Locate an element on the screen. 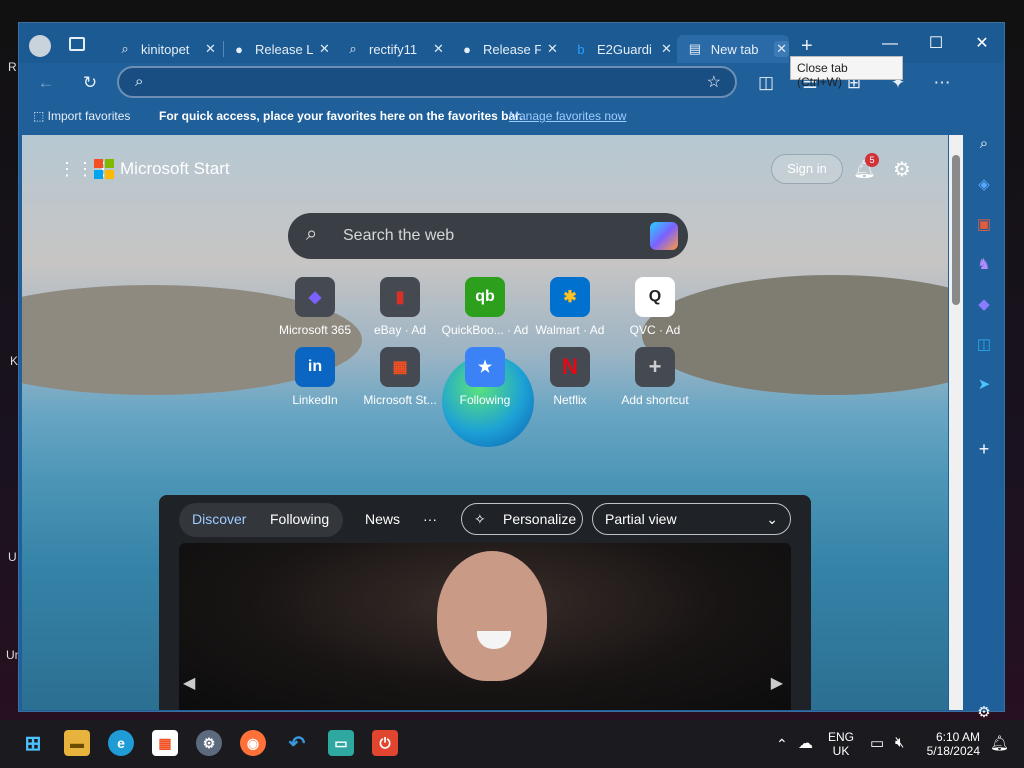 Image resolution: width=1024 pixels, height=768 pixels. settings-icon: ⚙ is located at coordinates (209, 743).